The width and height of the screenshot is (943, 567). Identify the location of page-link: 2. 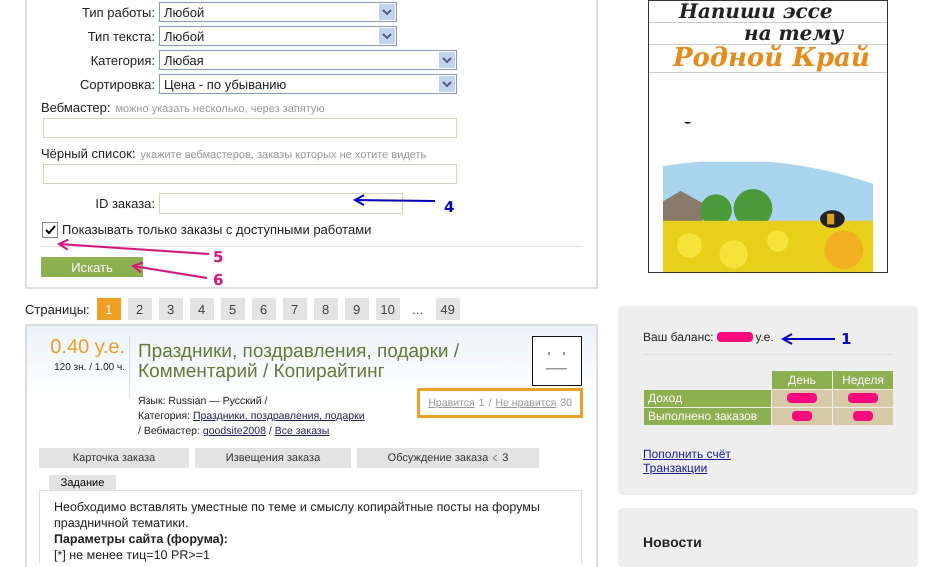
(140, 309).